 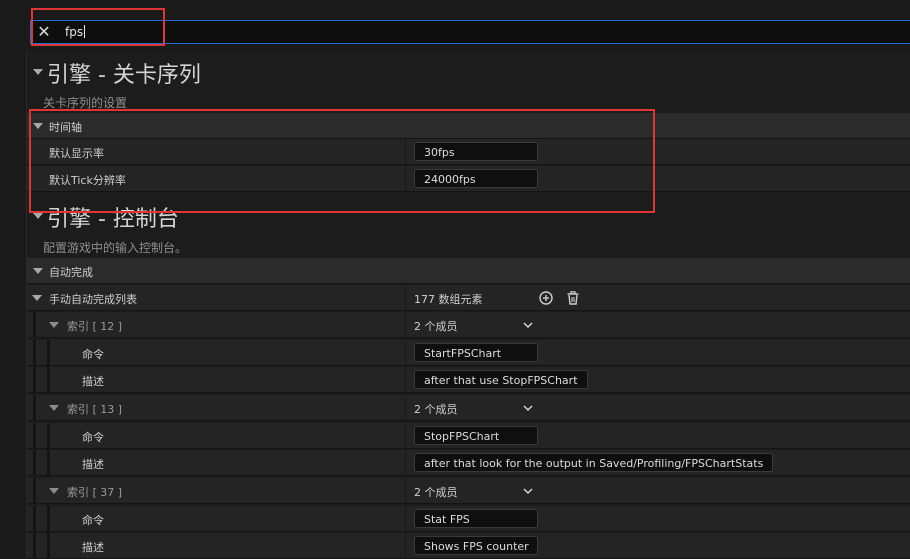 What do you see at coordinates (546, 298) in the screenshot?
I see `add-element-icon` at bounding box center [546, 298].